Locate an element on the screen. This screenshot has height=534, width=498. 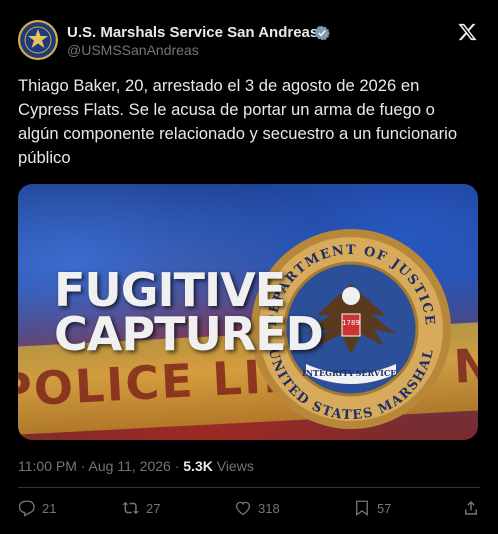
repost-count: 27 is located at coordinates (153, 508).